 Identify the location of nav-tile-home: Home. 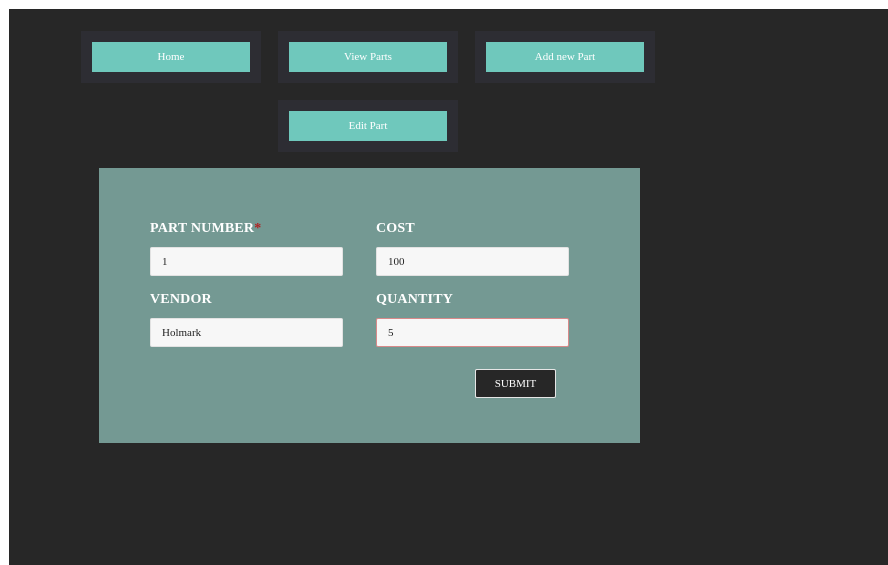
(171, 57).